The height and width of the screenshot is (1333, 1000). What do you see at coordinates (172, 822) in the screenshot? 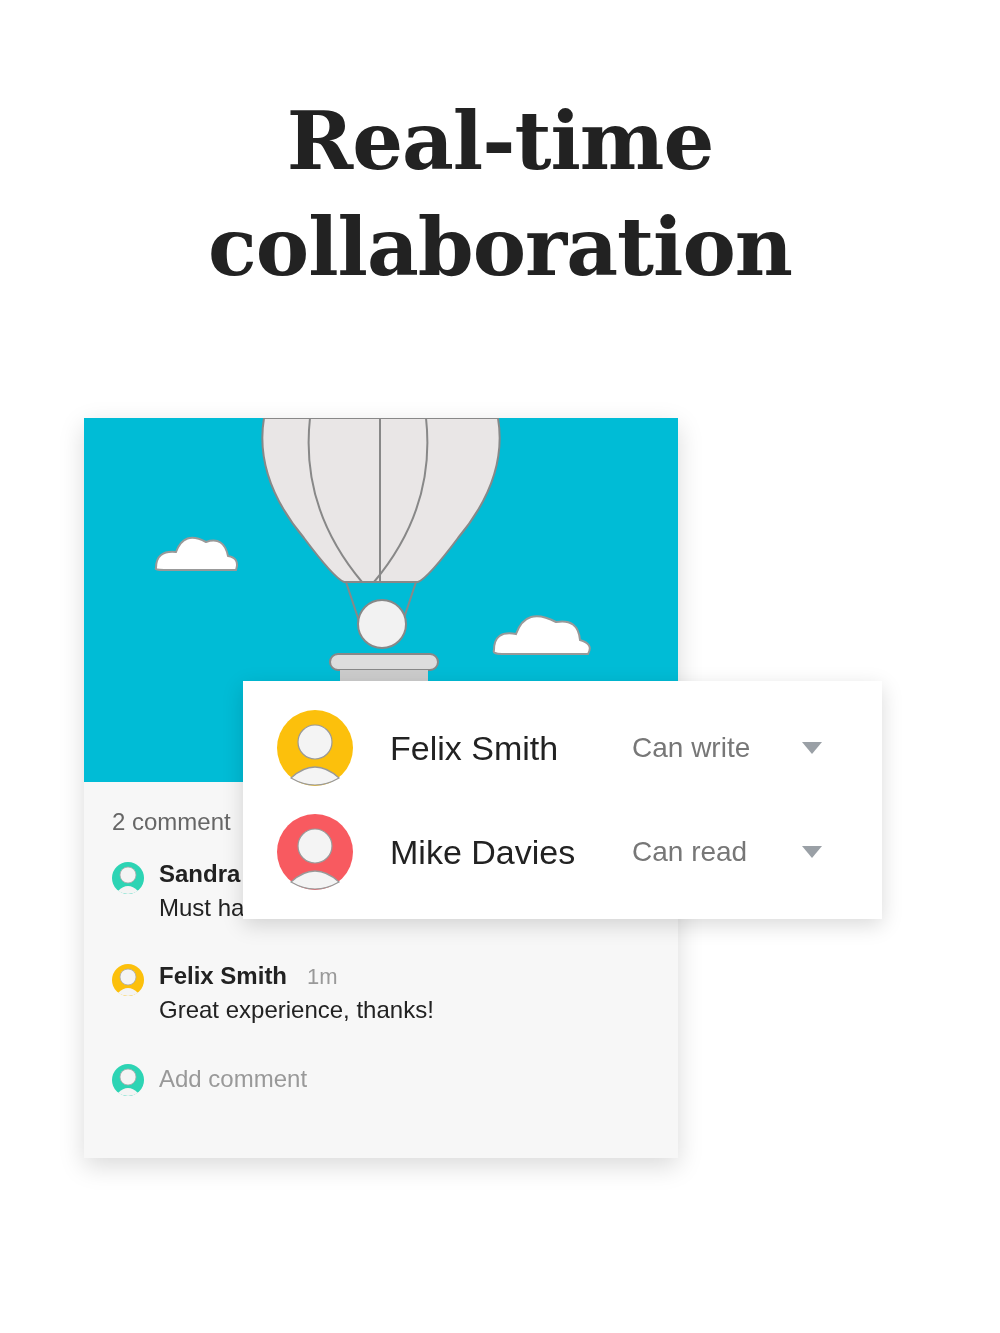
I see `comment-count: 2 comment` at bounding box center [172, 822].